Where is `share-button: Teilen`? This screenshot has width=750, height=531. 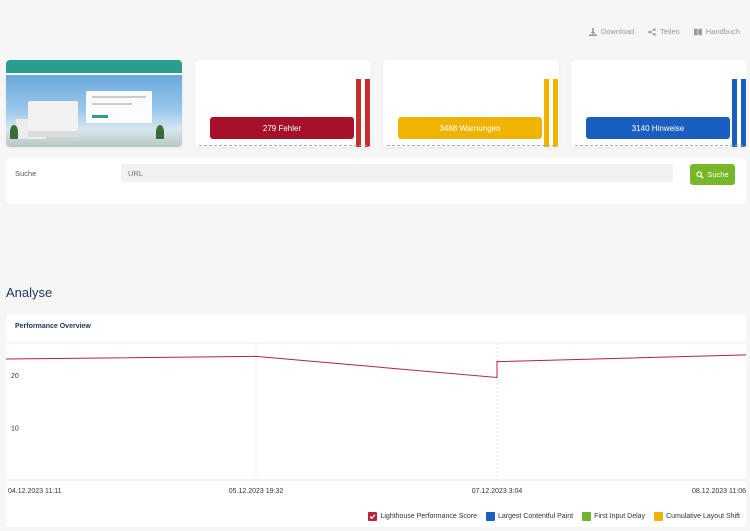 share-button: Teilen is located at coordinates (664, 31).